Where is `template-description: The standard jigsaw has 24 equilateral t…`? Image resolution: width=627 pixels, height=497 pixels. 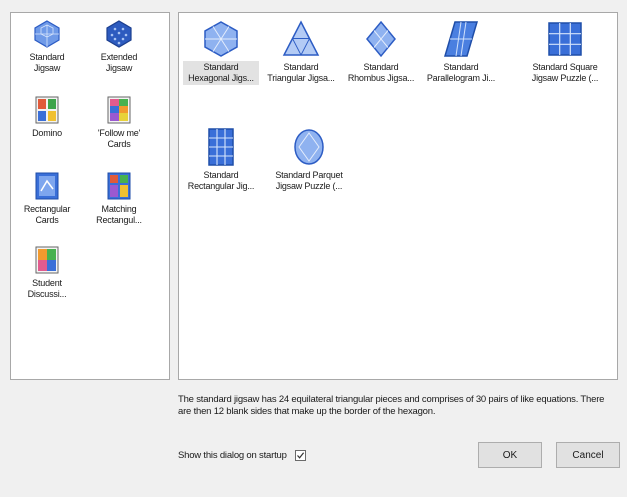 template-description: The standard jigsaw has 24 equilateral t… is located at coordinates (391, 405).